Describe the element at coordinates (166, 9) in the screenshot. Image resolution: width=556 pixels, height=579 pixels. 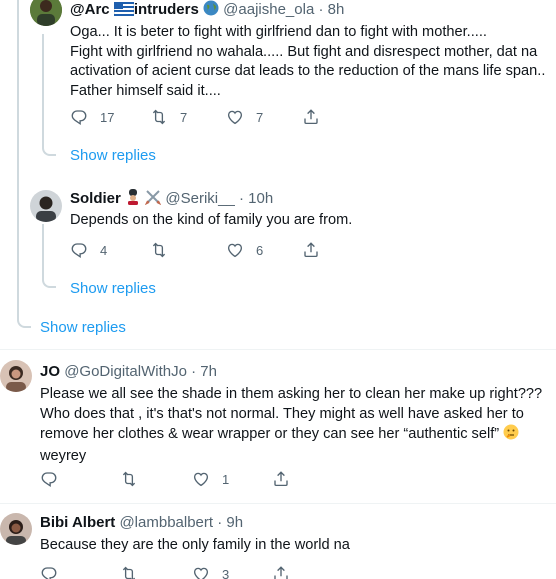
I see `display-name-suffix: intruders` at that location.